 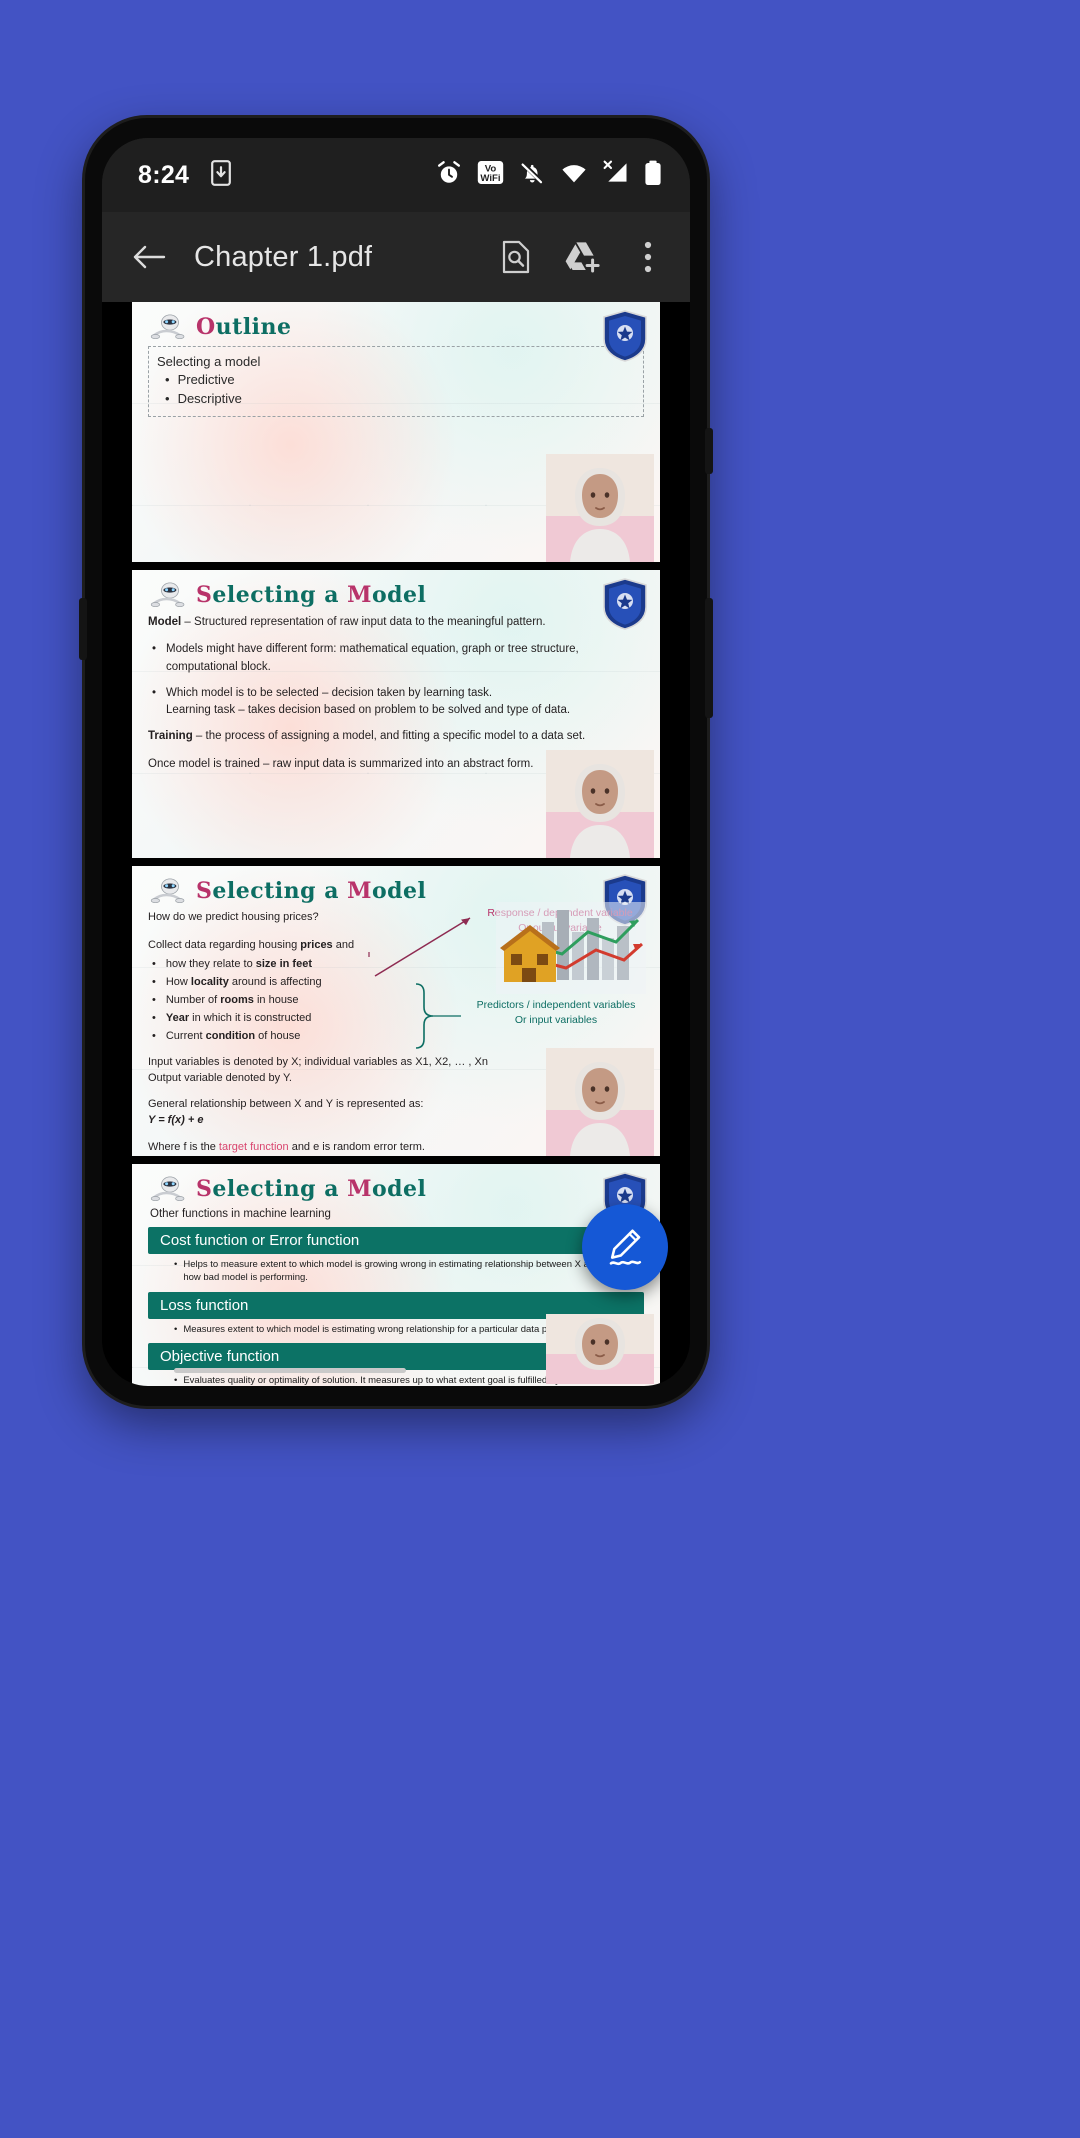 I want to click on outline-item-label: Predictive, so click(x=206, y=380).